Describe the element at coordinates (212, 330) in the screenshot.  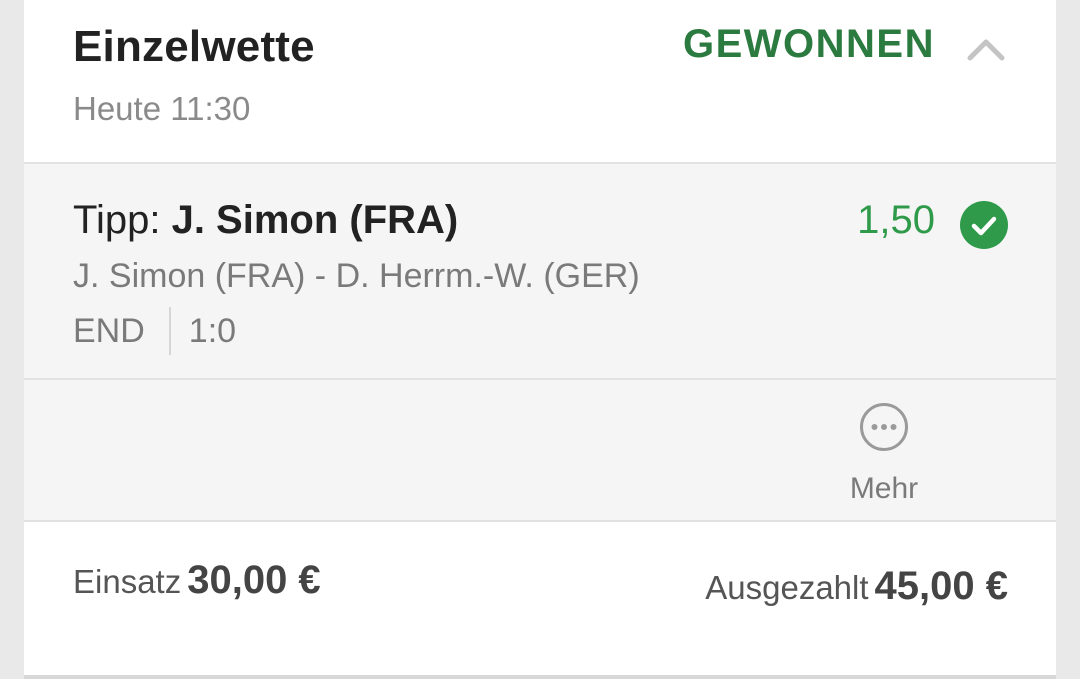
I see `match-score: 1:0` at that location.